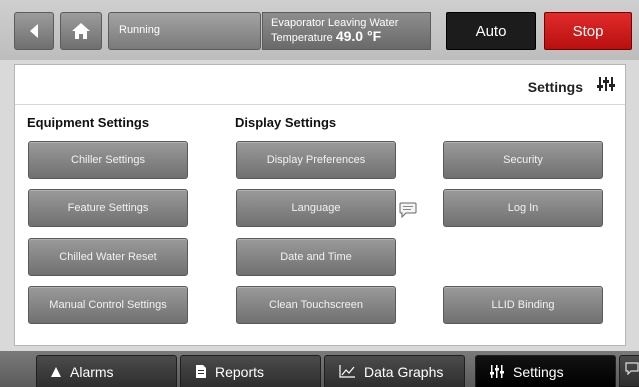 The width and height of the screenshot is (639, 387). I want to click on tab-settings-label: Settings, so click(538, 371).